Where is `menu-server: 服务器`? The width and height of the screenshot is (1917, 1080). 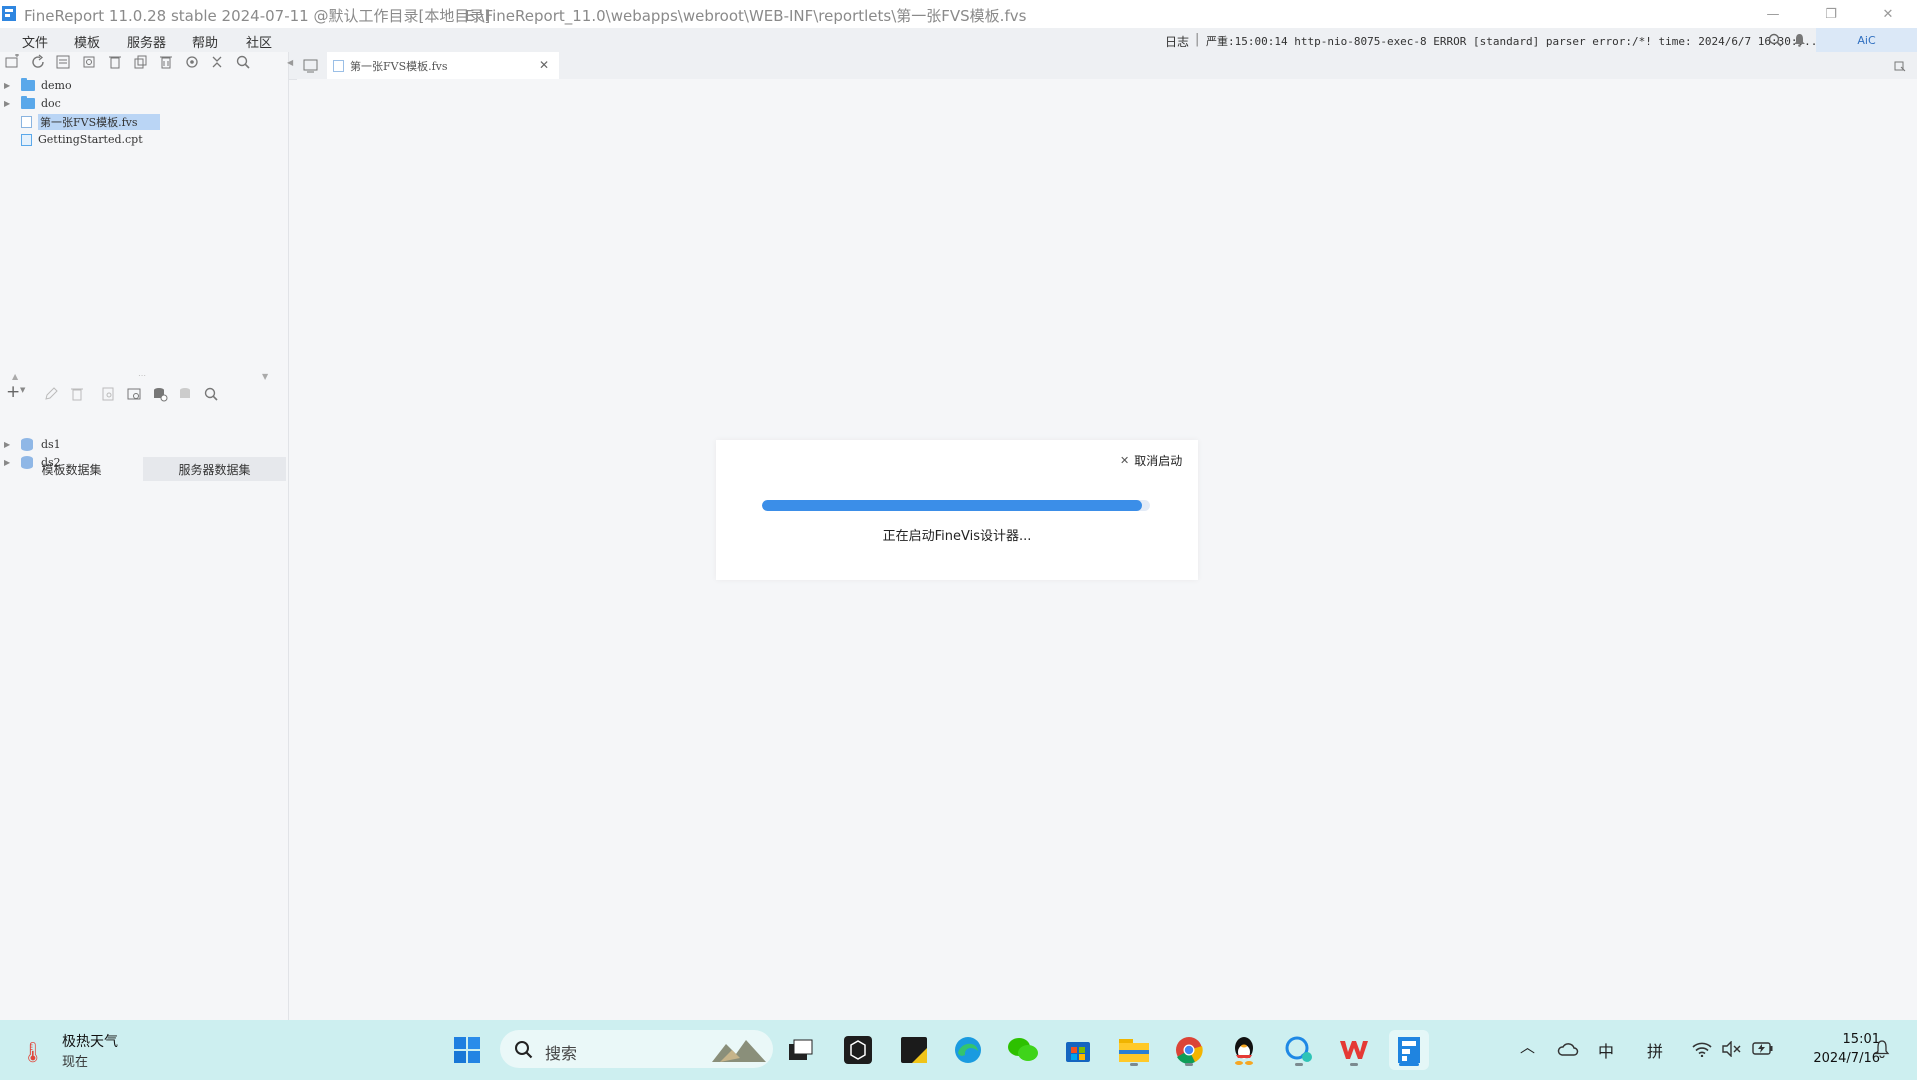
menu-server: 服务器 is located at coordinates (146, 41).